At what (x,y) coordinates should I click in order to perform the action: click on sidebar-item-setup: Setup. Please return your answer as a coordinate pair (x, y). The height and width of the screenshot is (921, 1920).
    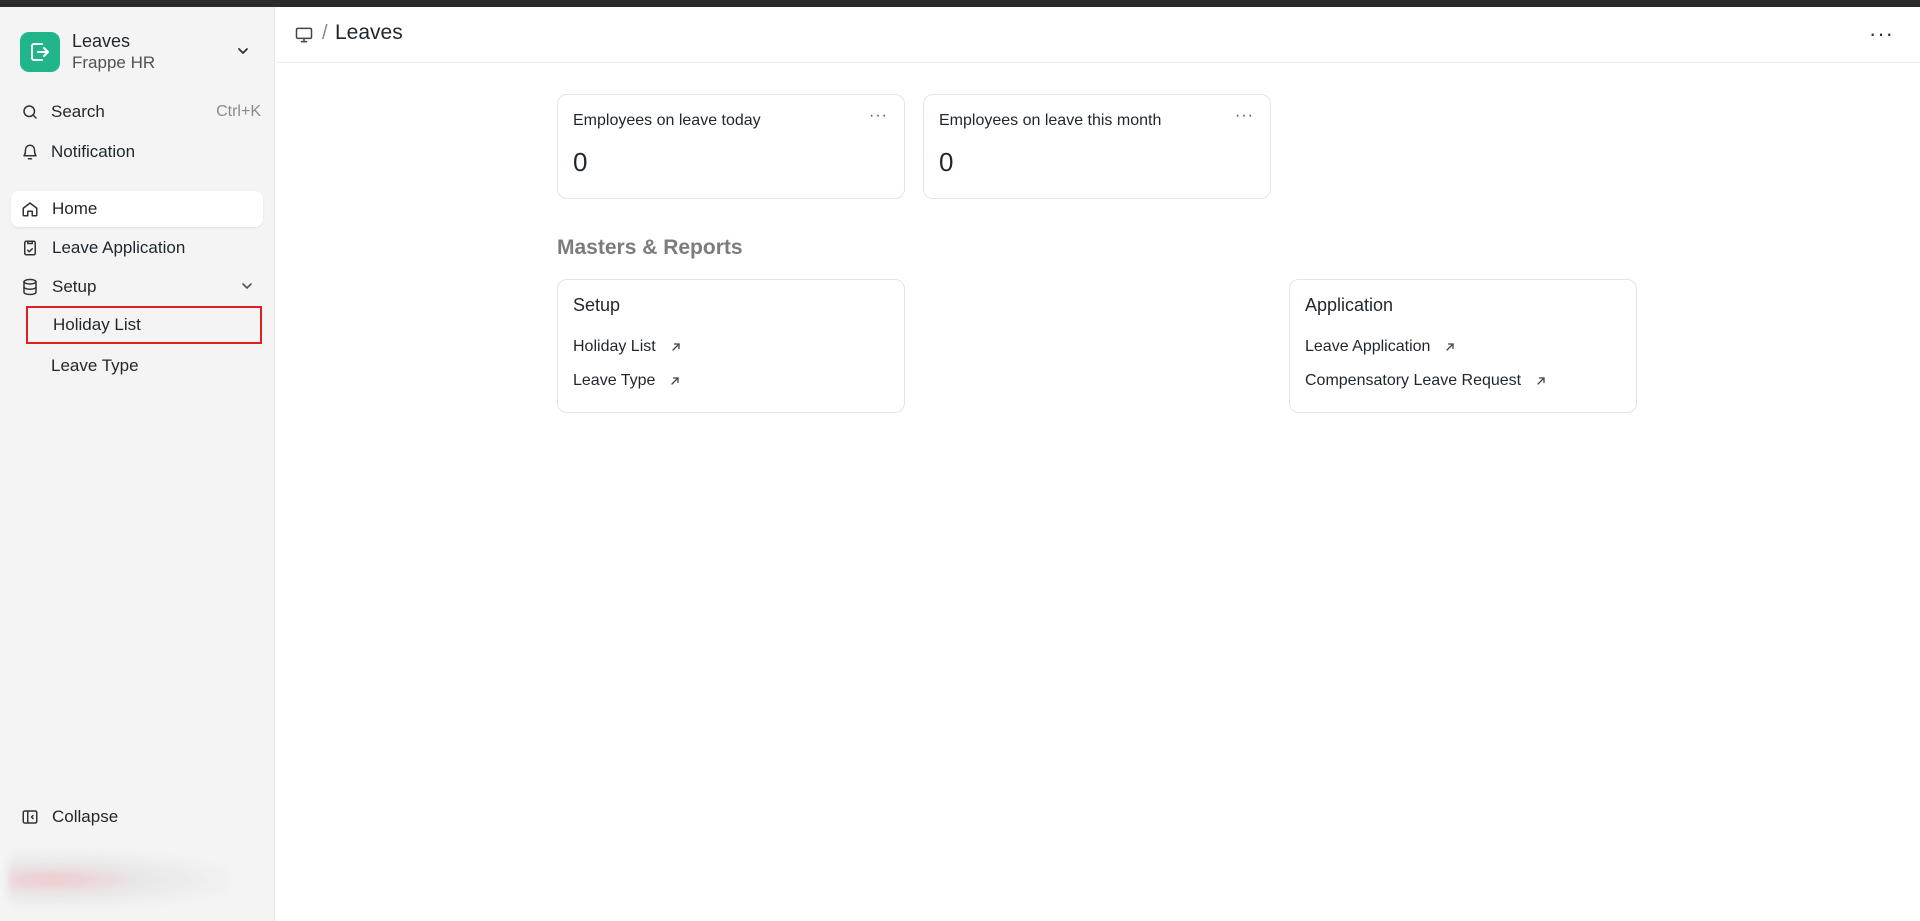
    Looking at the image, I should click on (137, 287).